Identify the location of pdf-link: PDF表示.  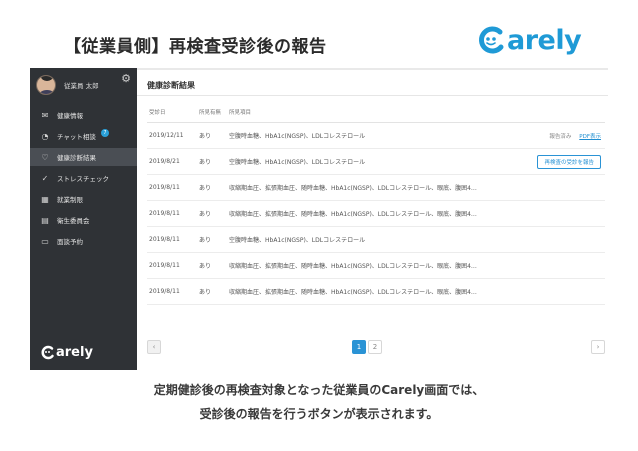
(590, 137).